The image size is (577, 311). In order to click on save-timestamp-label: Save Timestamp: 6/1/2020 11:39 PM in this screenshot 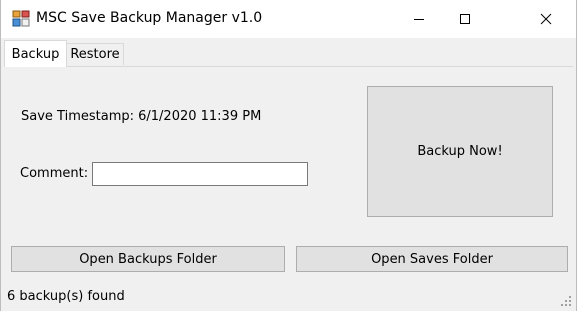, I will do `click(141, 116)`.